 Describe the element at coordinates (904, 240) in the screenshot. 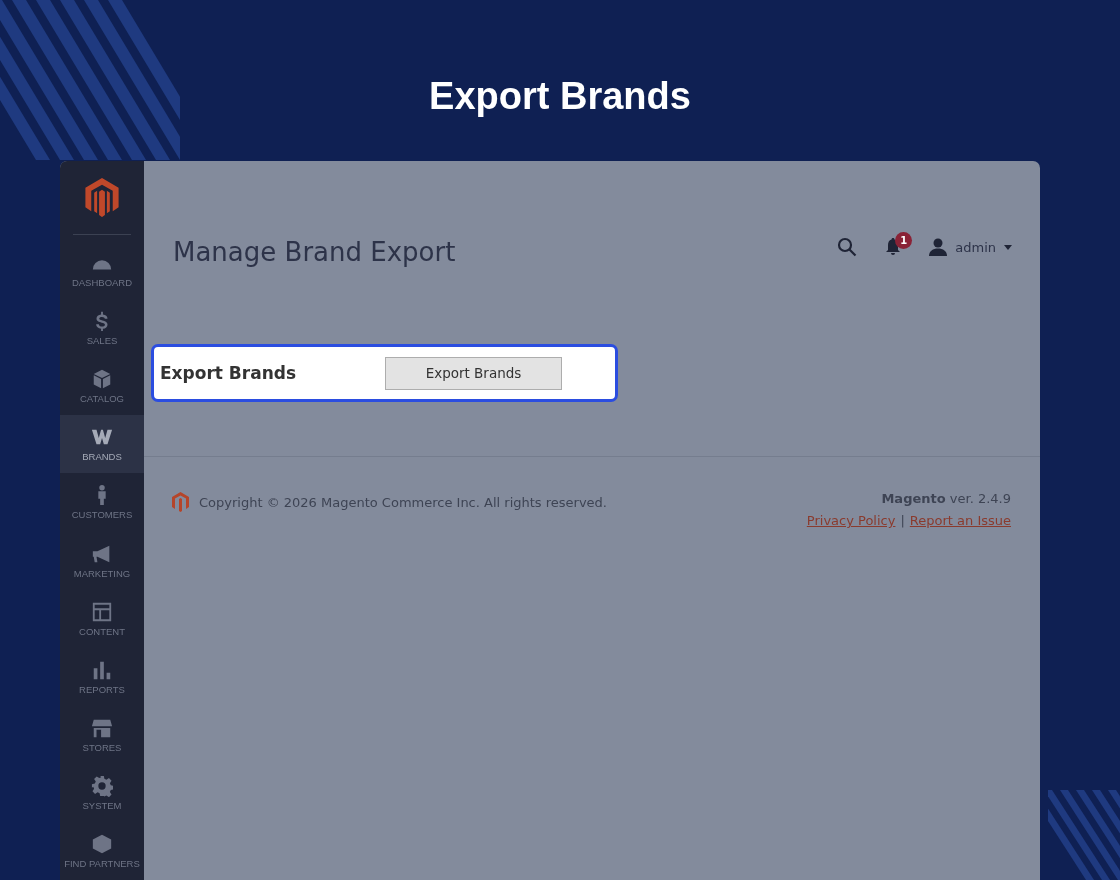

I see `notification-badge: 1` at that location.